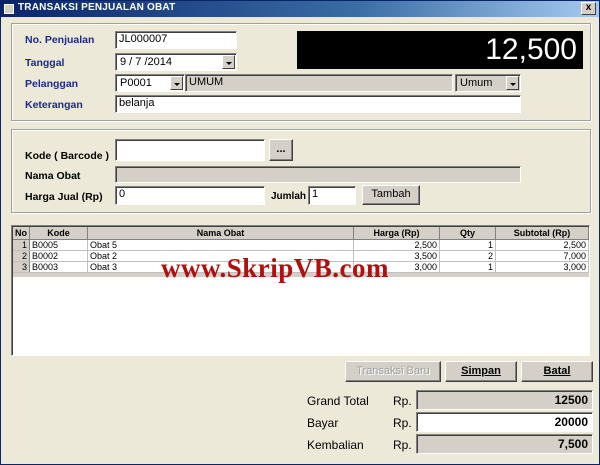 Image resolution: width=600 pixels, height=465 pixels. I want to click on no-penjualan-field: JL000007, so click(176, 40).